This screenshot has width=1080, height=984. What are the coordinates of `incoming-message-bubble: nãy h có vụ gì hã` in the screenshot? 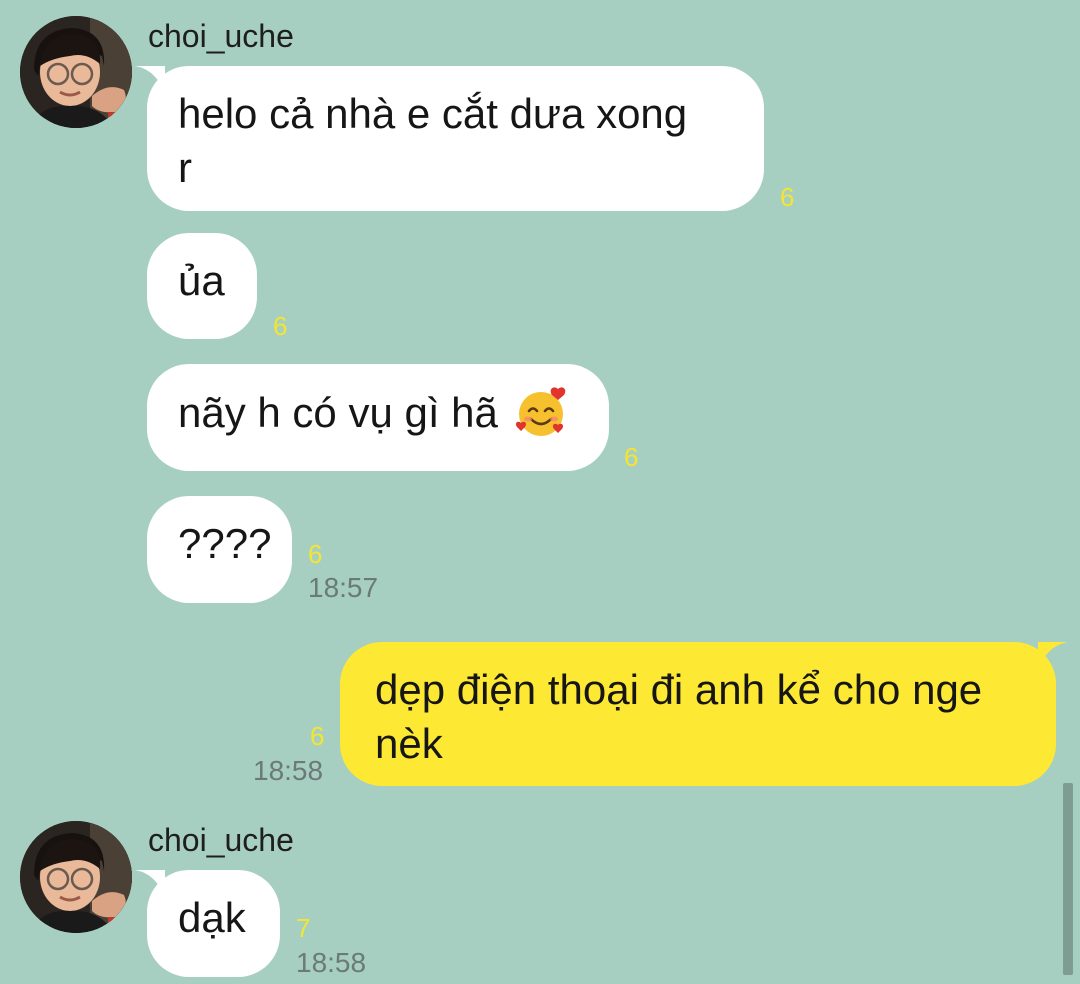 It's located at (378, 417).